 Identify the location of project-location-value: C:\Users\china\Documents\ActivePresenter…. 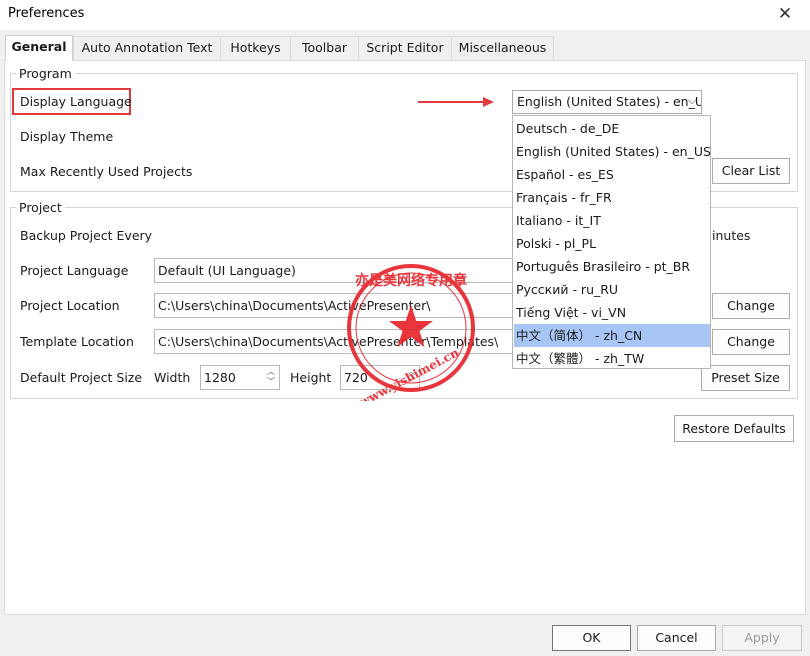
(294, 305).